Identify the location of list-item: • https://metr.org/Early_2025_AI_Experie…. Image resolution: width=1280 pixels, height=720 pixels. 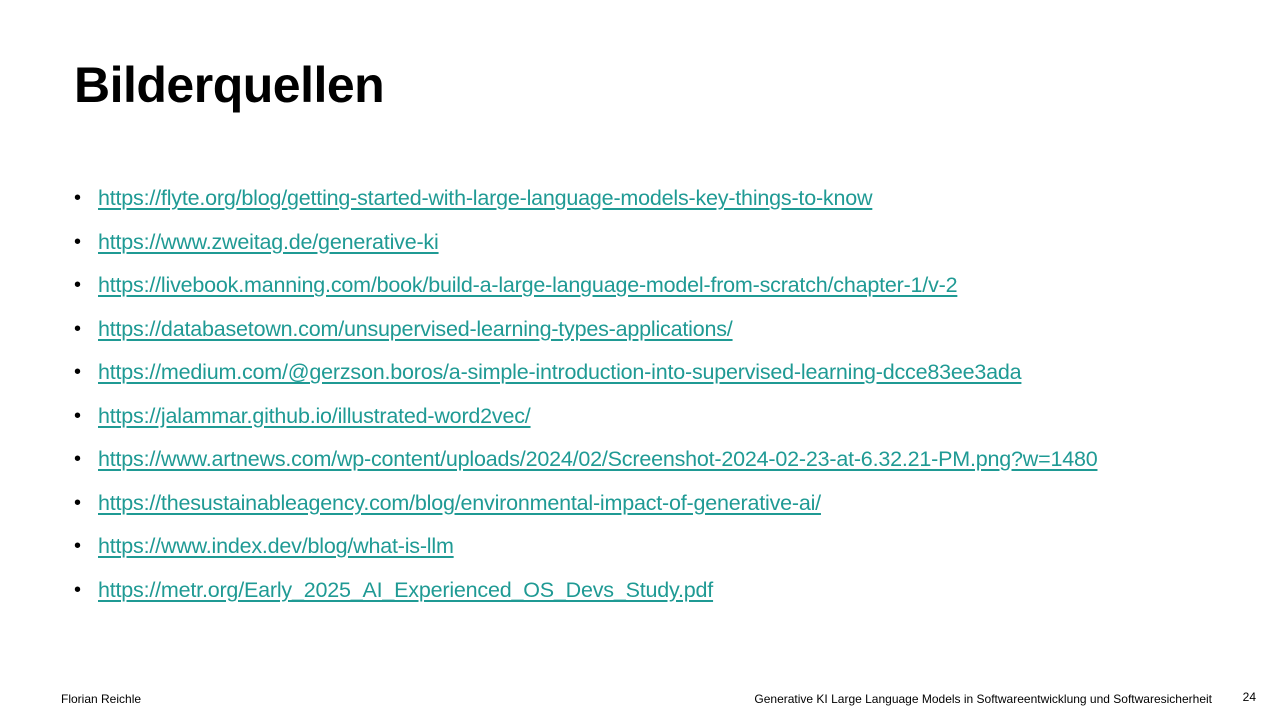
(634, 590).